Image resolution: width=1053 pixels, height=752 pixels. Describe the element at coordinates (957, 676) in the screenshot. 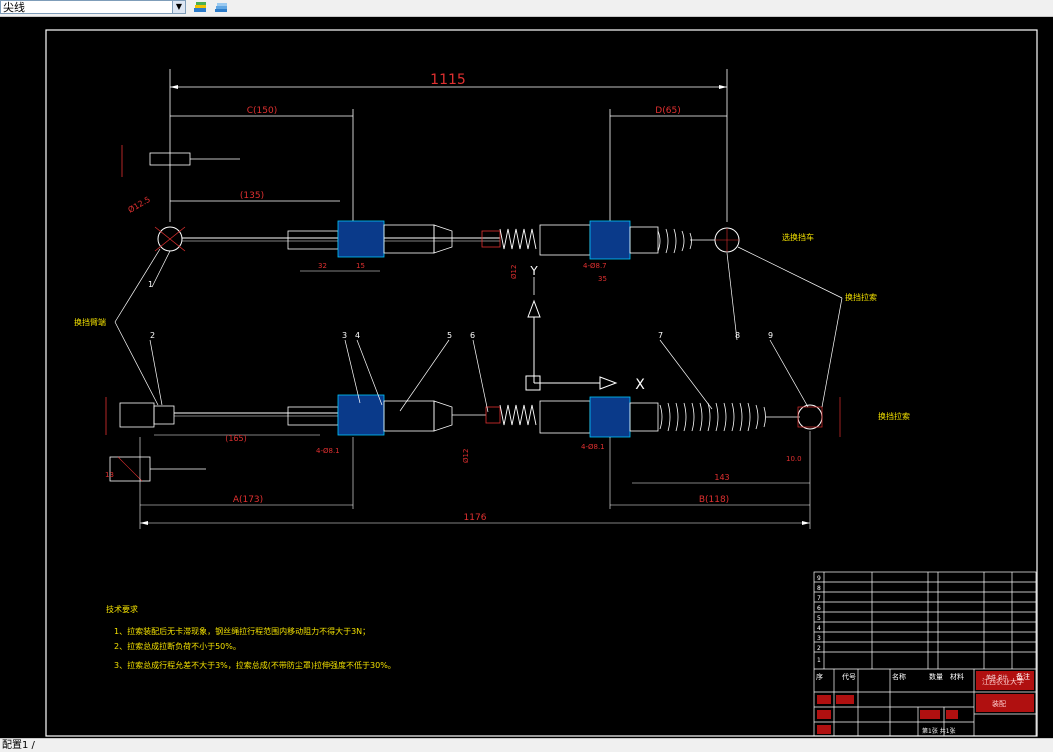

I see `tb-col-material: 材料` at that location.